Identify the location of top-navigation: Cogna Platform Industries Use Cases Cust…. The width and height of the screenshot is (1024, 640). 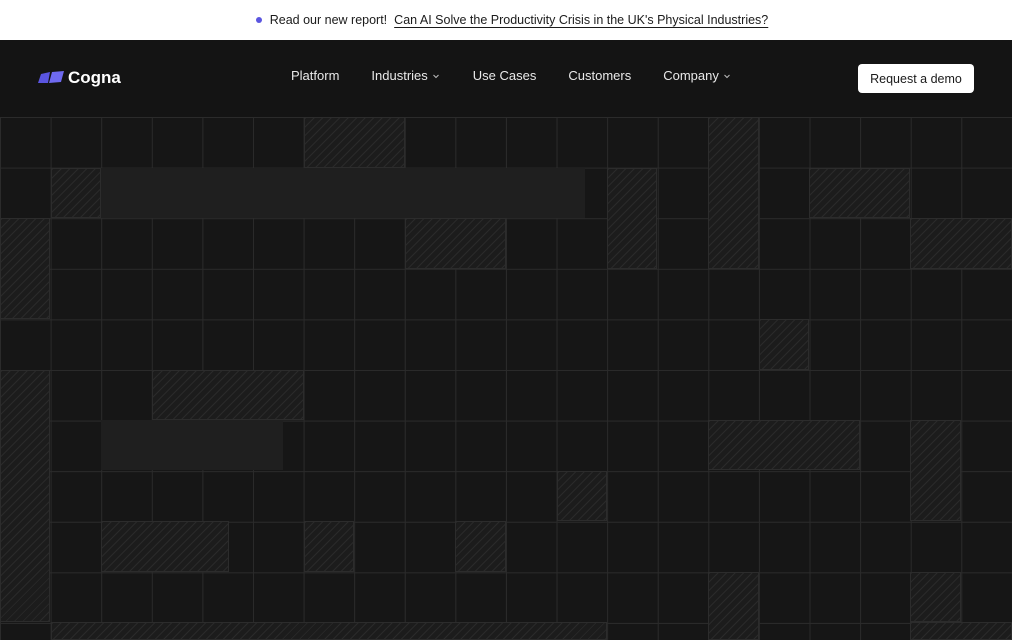
(506, 79).